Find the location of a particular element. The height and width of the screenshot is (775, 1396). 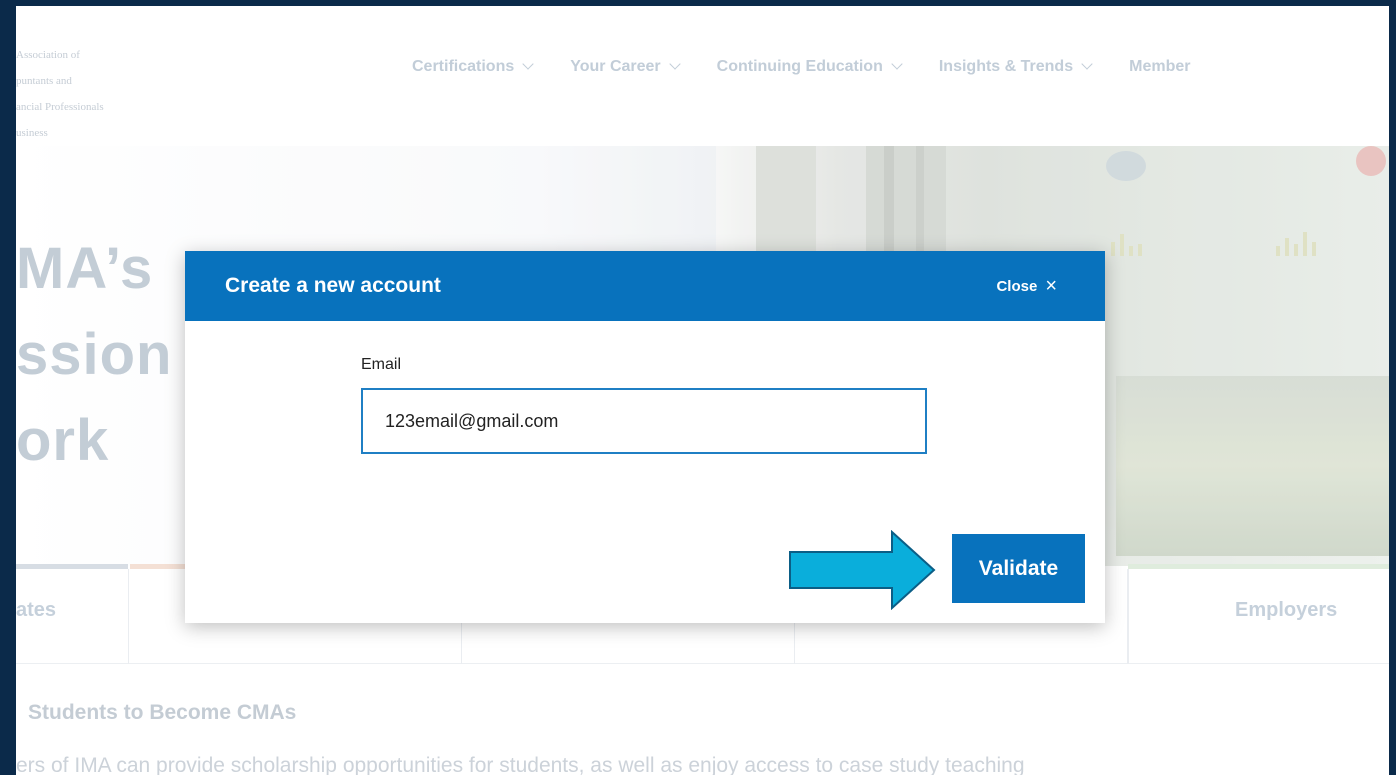

modal-title: Create a new account is located at coordinates (333, 285).